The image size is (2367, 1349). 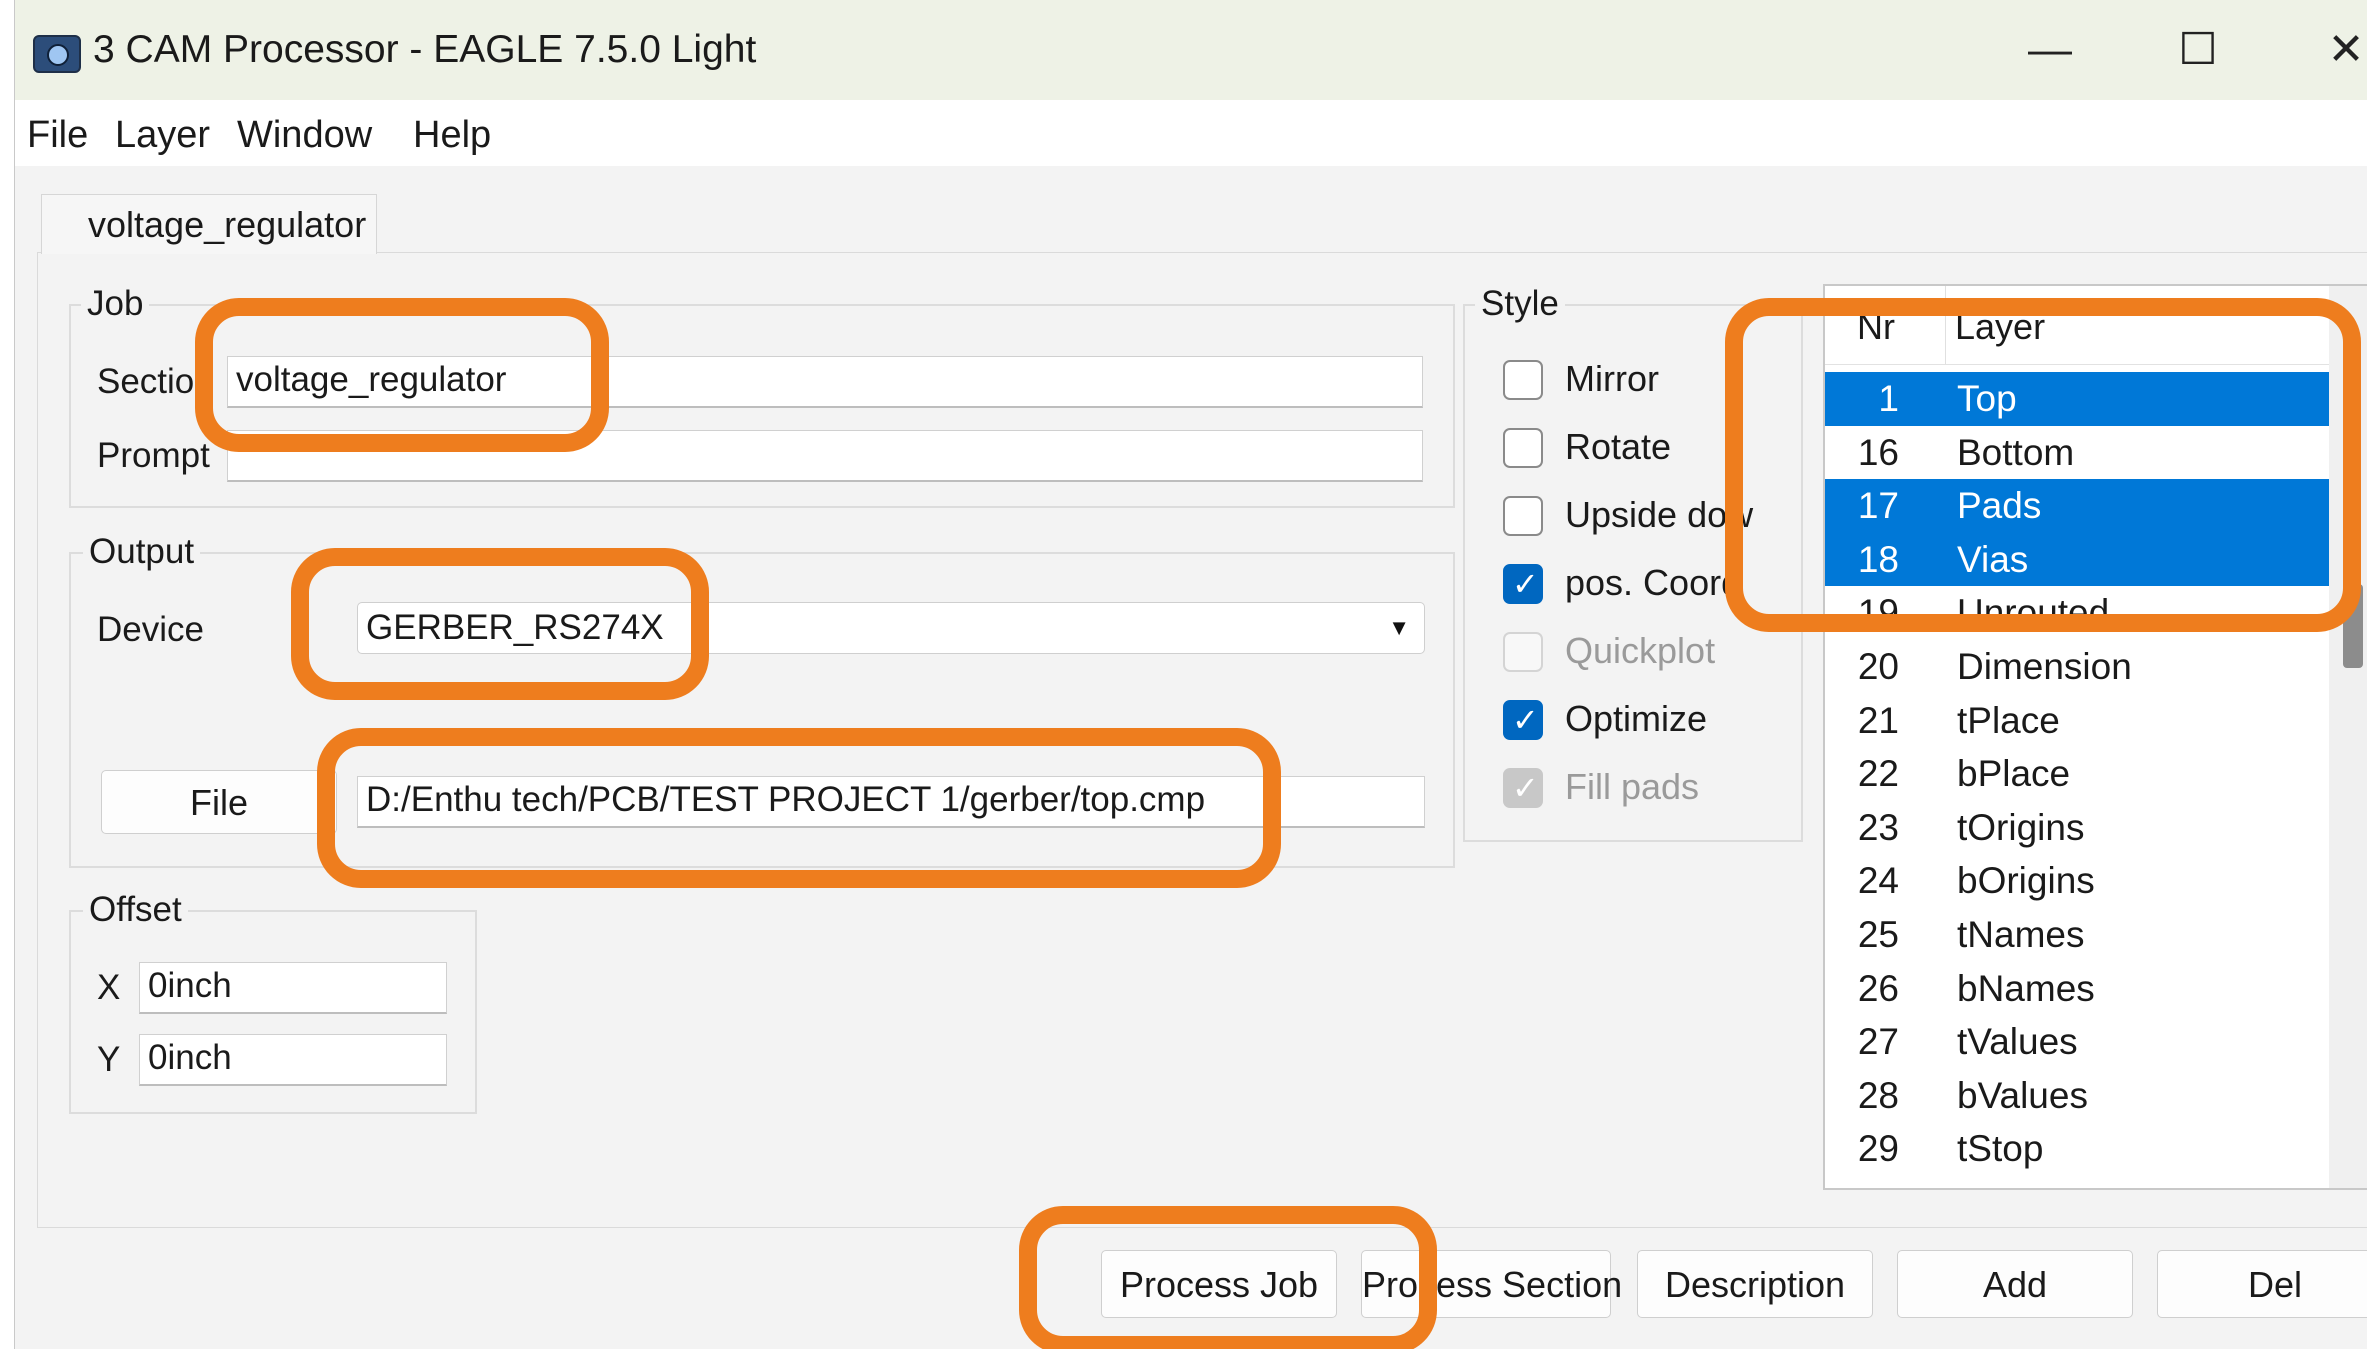 I want to click on layer-row: 24 bOrigins, so click(x=2077, y=881).